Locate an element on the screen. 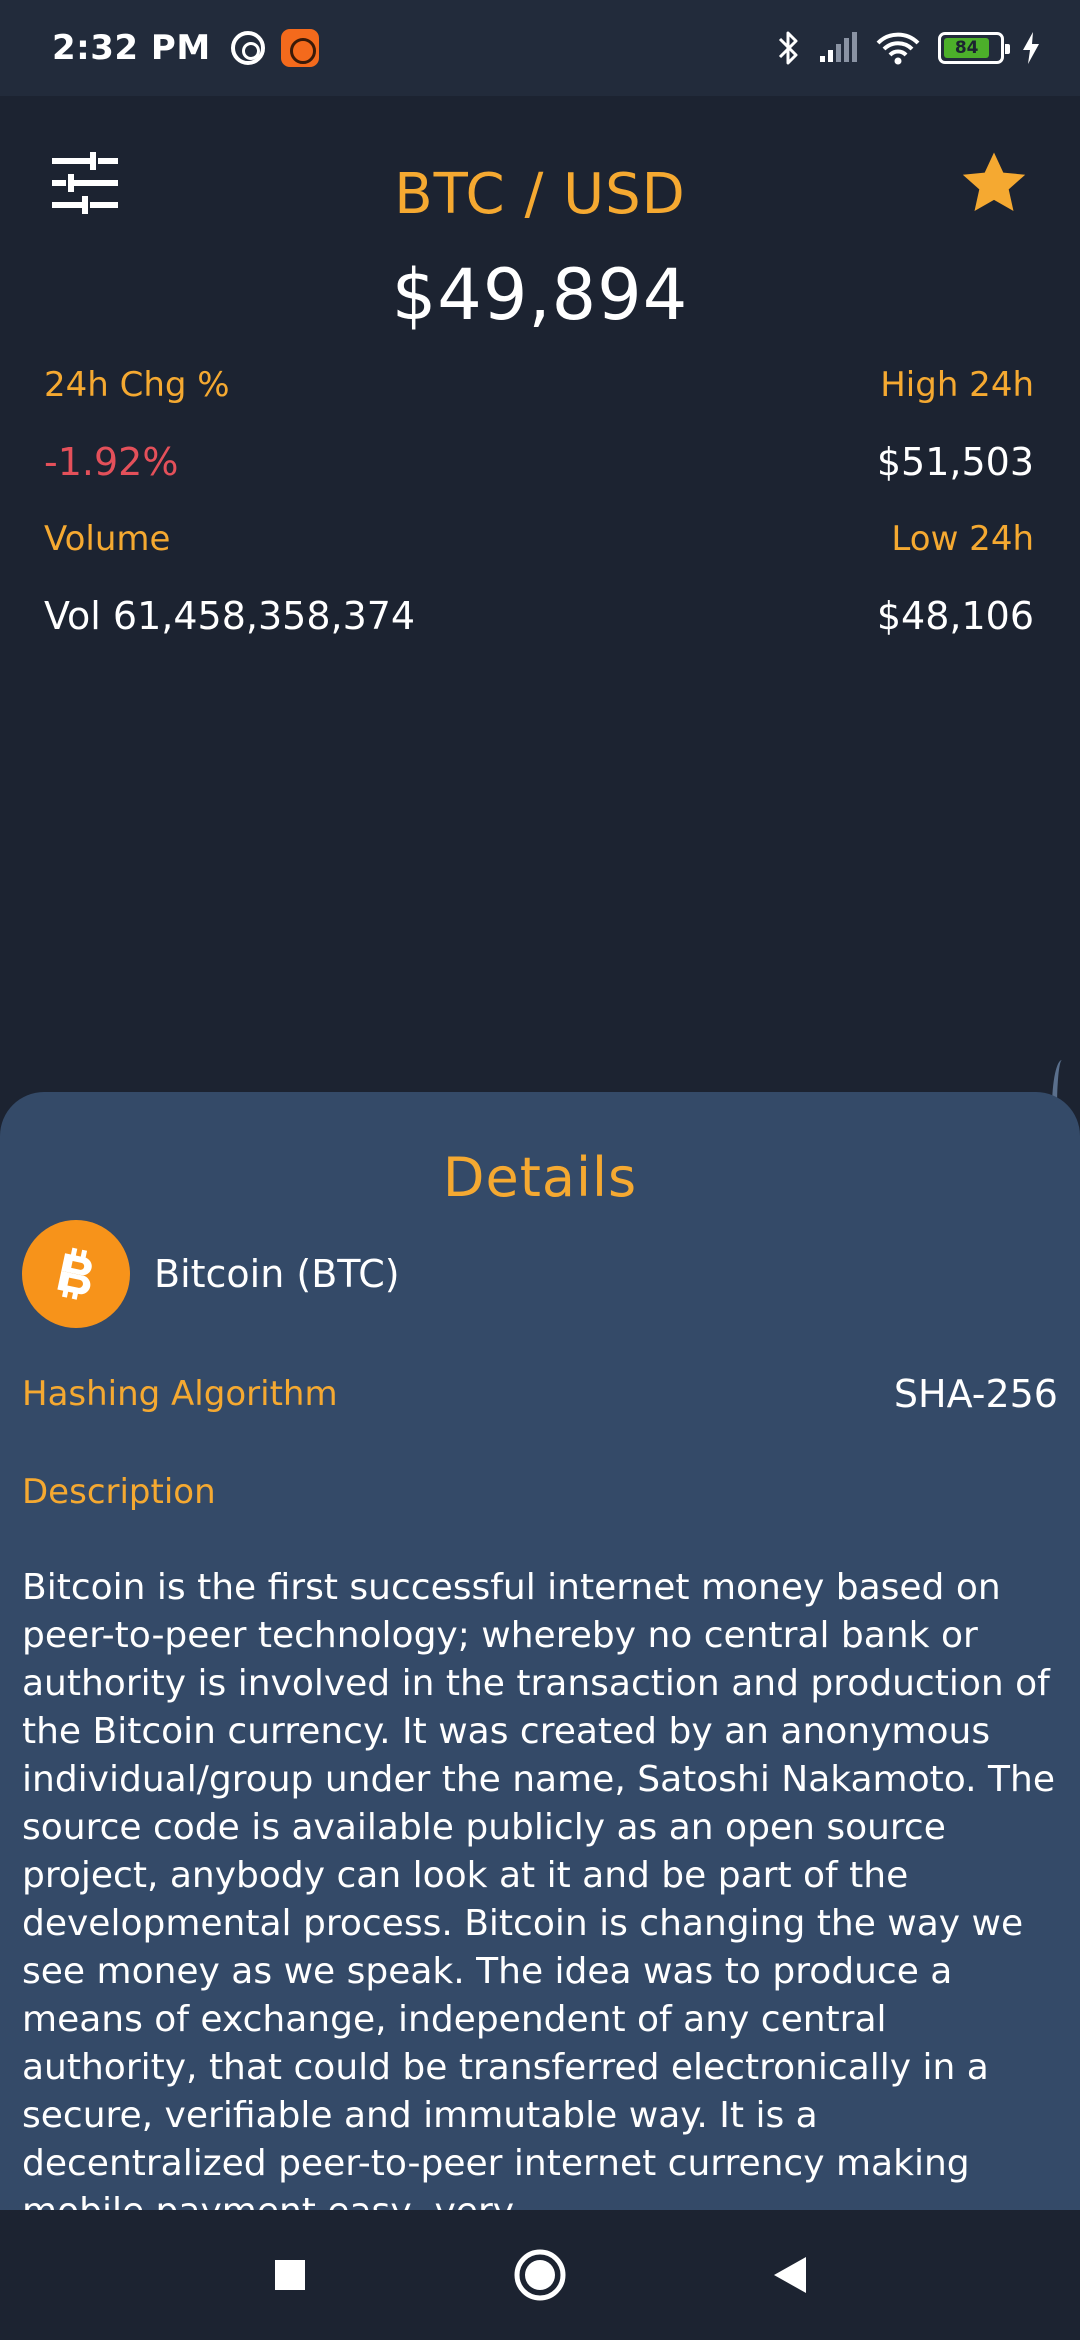 The image size is (1080, 2340). wifi-icon is located at coordinates (898, 48).